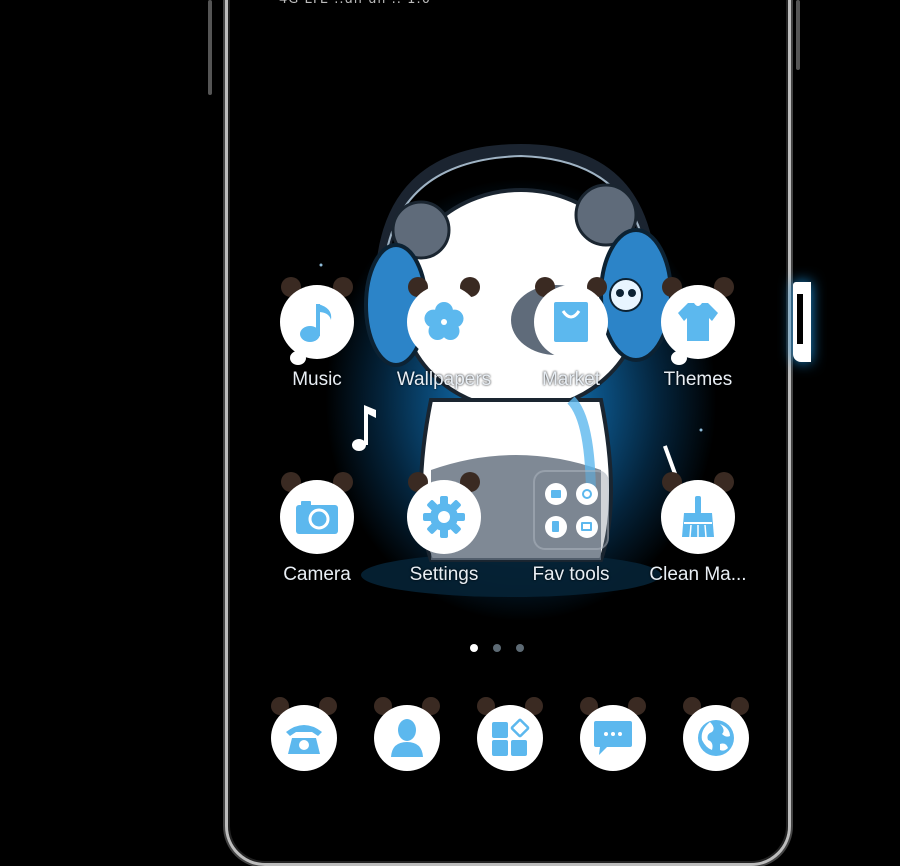  I want to click on app-label: Settings, so click(444, 574).